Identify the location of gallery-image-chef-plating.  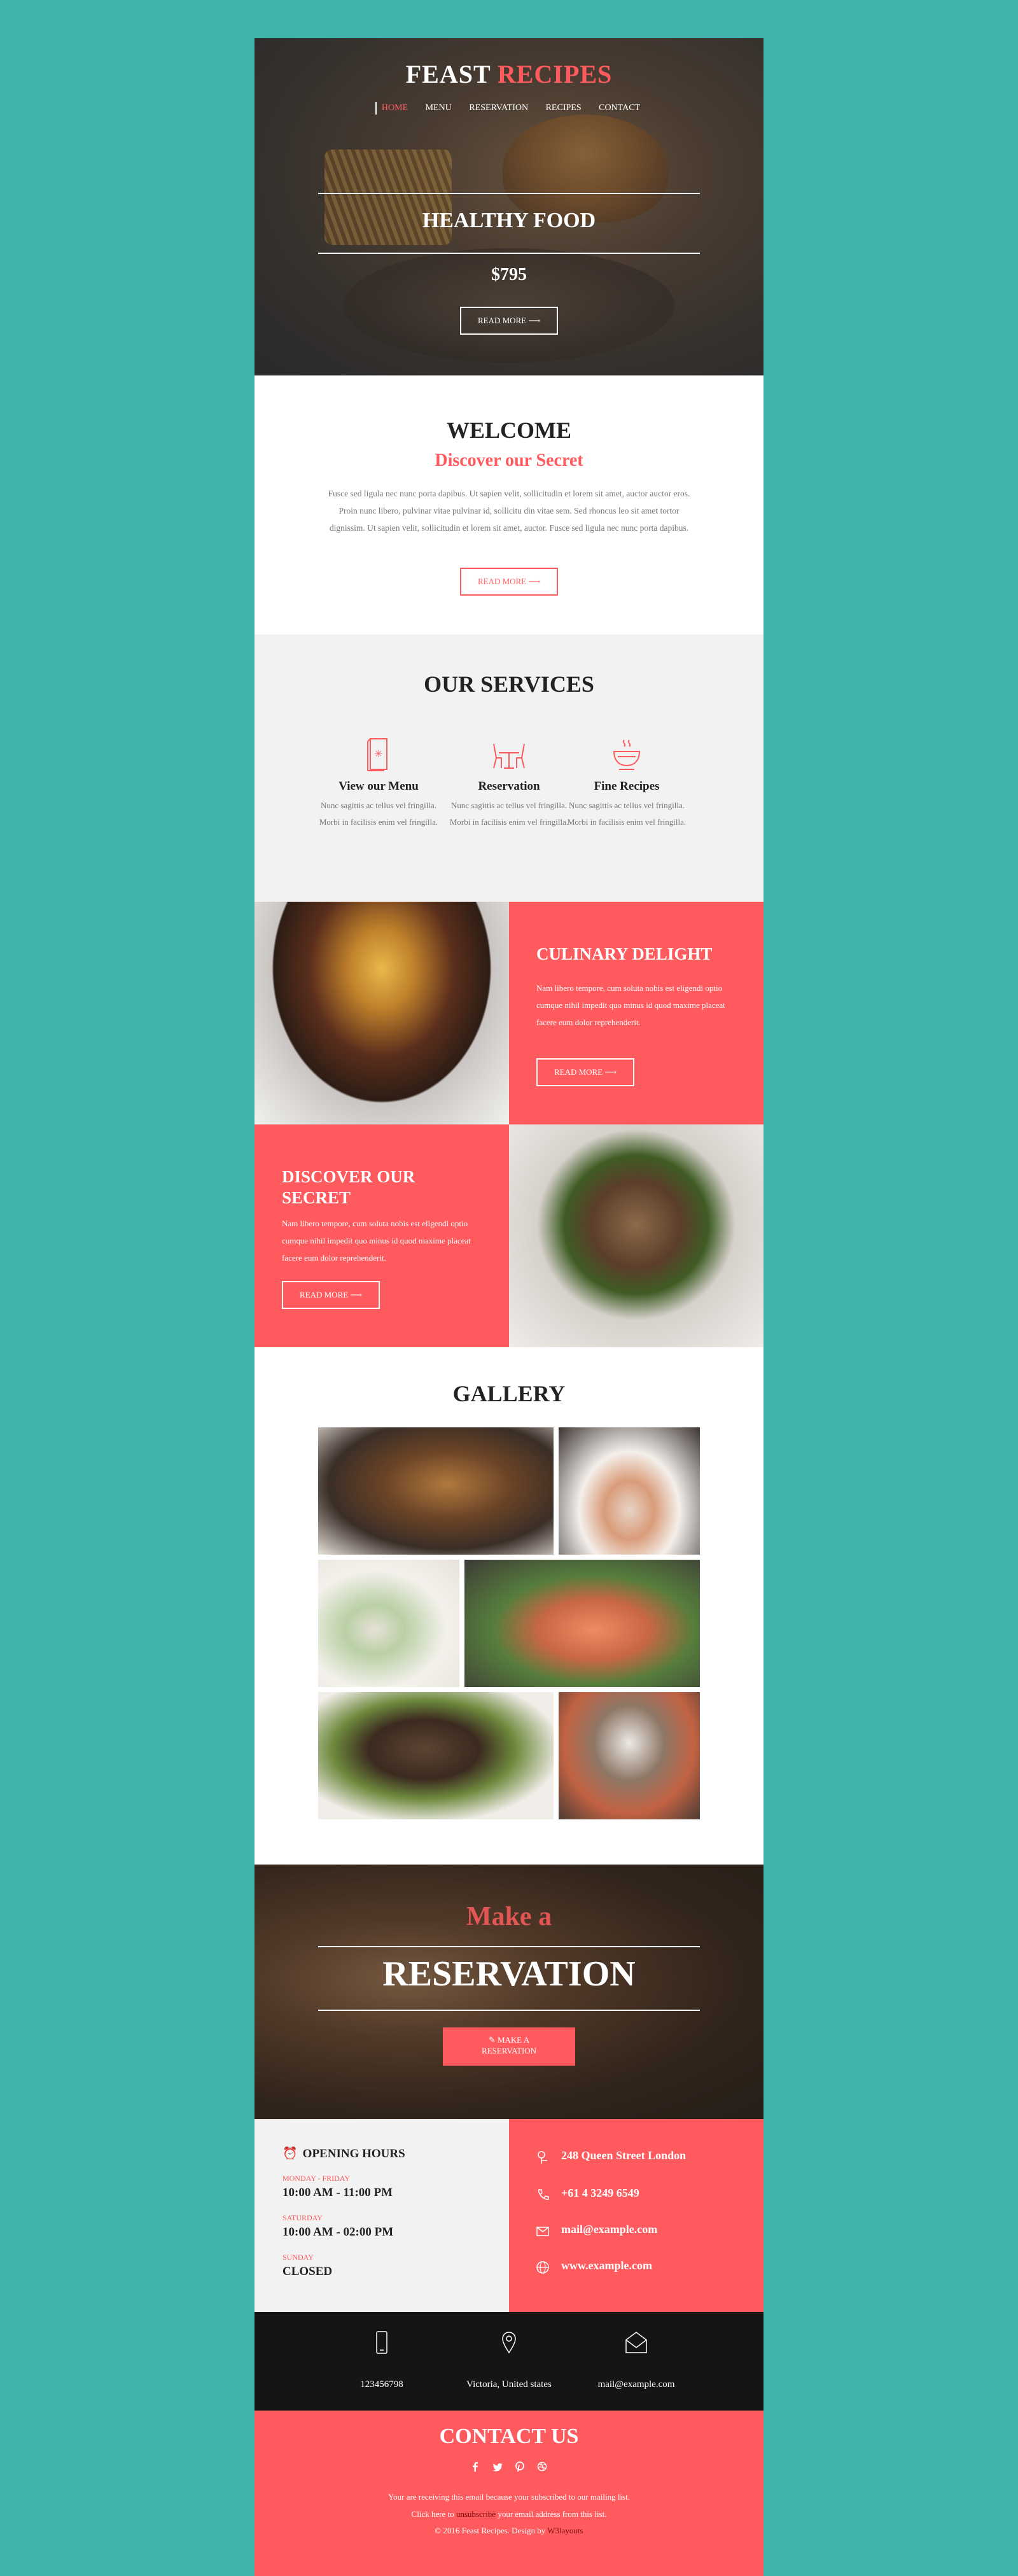
(629, 1491).